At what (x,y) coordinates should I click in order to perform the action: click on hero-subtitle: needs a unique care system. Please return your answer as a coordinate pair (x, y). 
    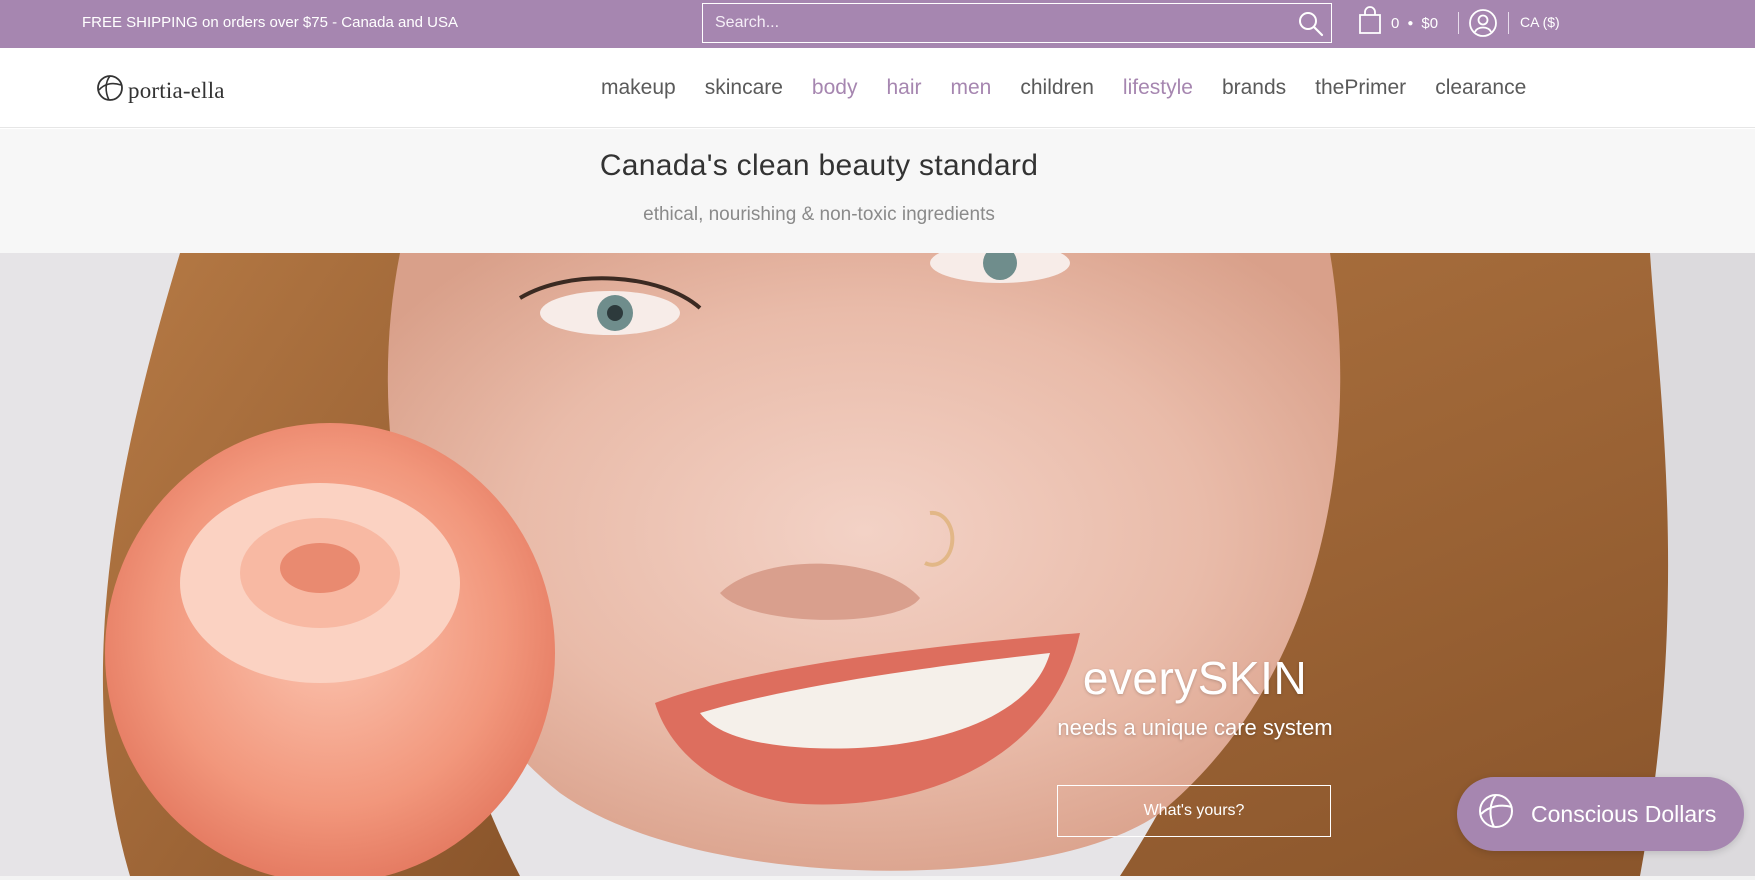
    Looking at the image, I should click on (1195, 727).